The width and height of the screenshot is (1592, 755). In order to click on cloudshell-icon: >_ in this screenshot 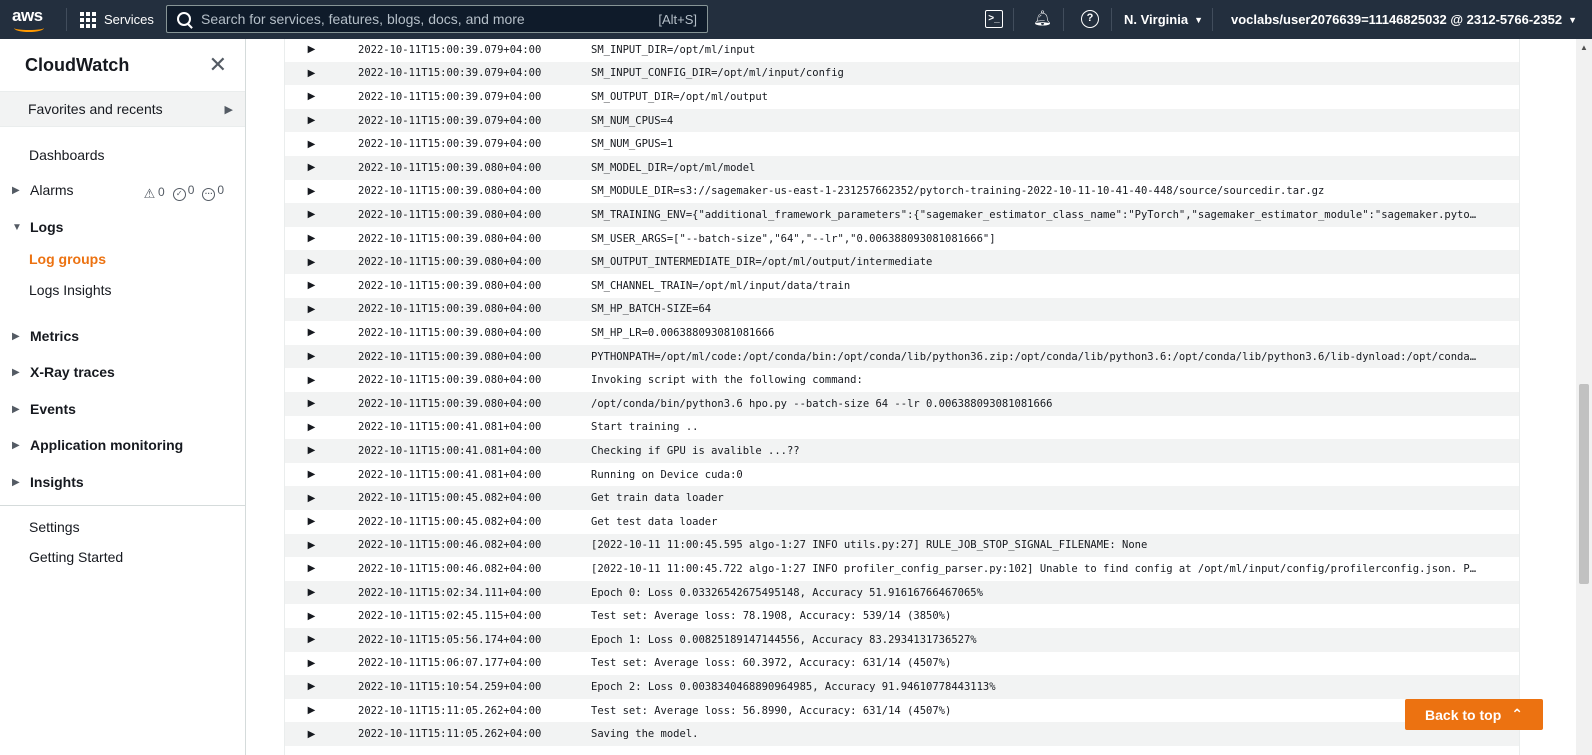, I will do `click(994, 19)`.